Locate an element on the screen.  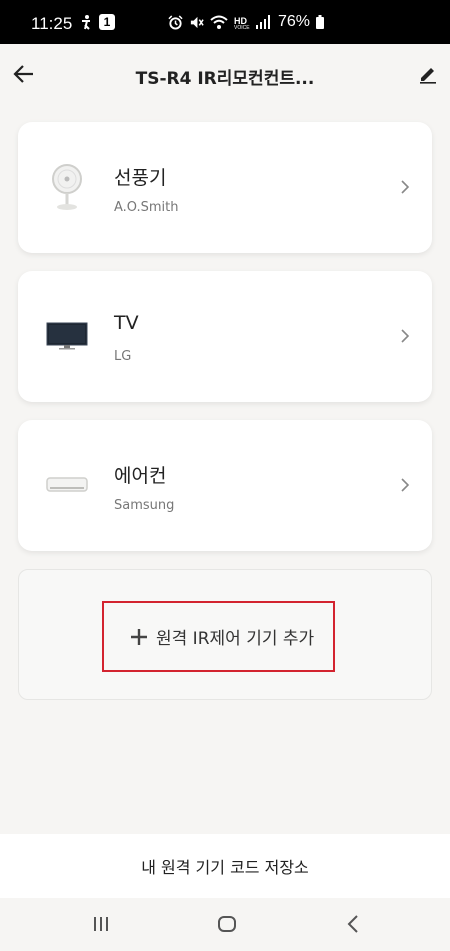
device-name: TV is located at coordinates (126, 323).